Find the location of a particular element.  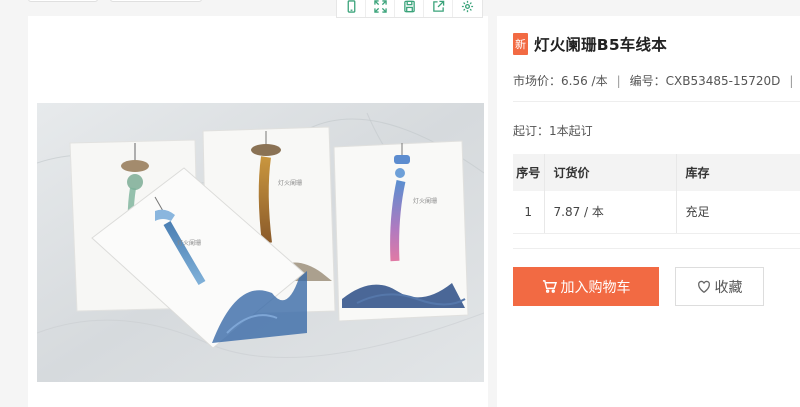

share-icon is located at coordinates (438, 8).